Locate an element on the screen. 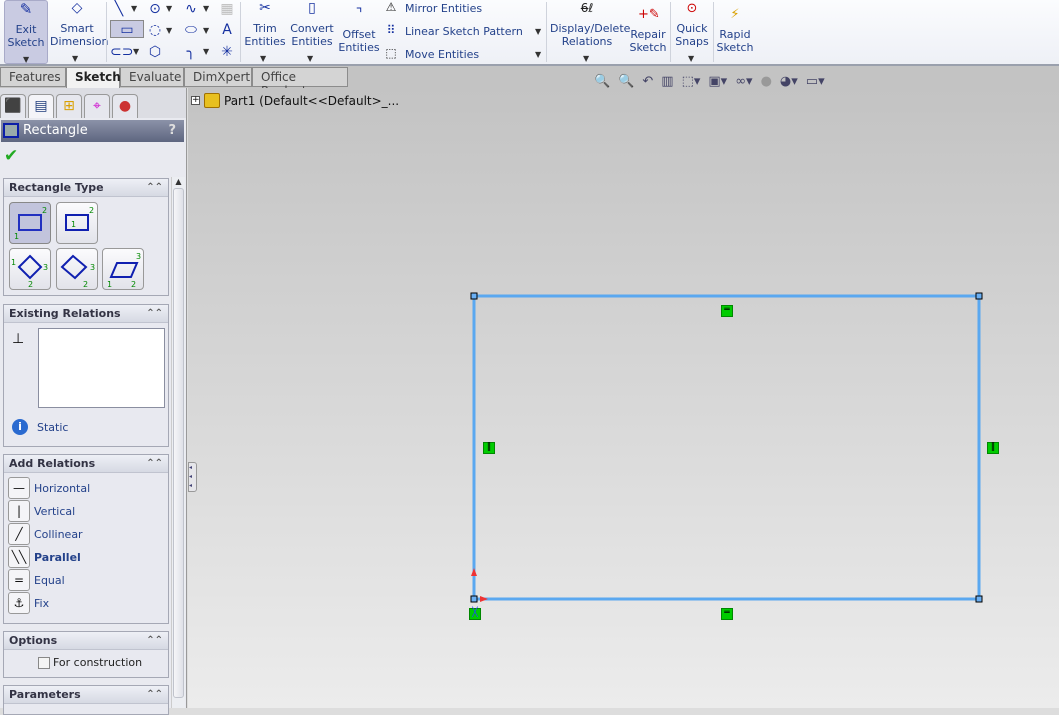 The image size is (1059, 715). spline-icon: ∿ is located at coordinates (191, 9).